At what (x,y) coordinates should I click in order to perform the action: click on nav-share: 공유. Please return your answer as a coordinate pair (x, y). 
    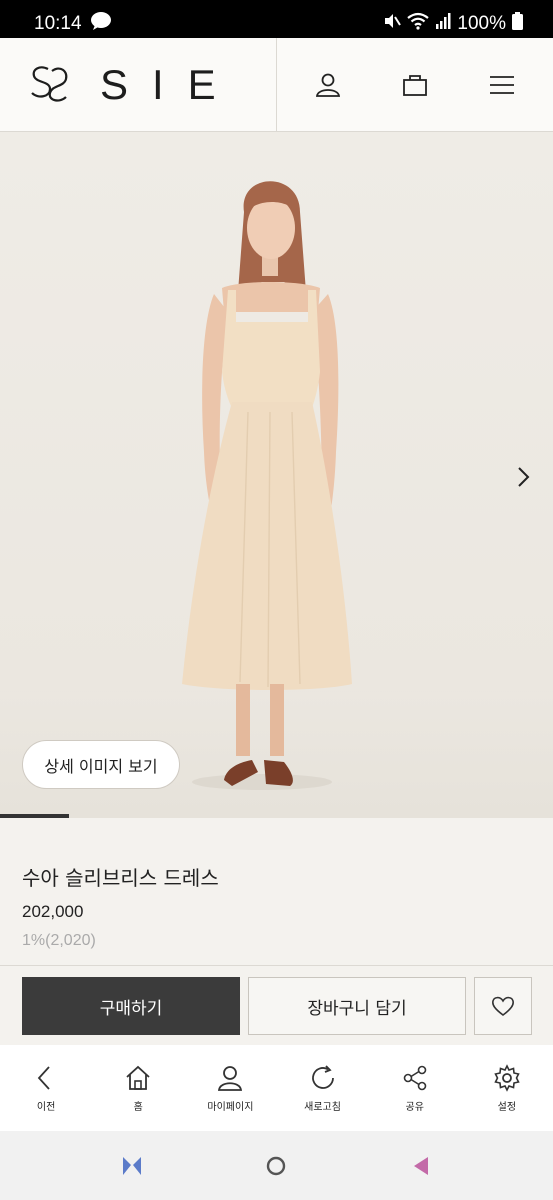
    Looking at the image, I should click on (415, 1088).